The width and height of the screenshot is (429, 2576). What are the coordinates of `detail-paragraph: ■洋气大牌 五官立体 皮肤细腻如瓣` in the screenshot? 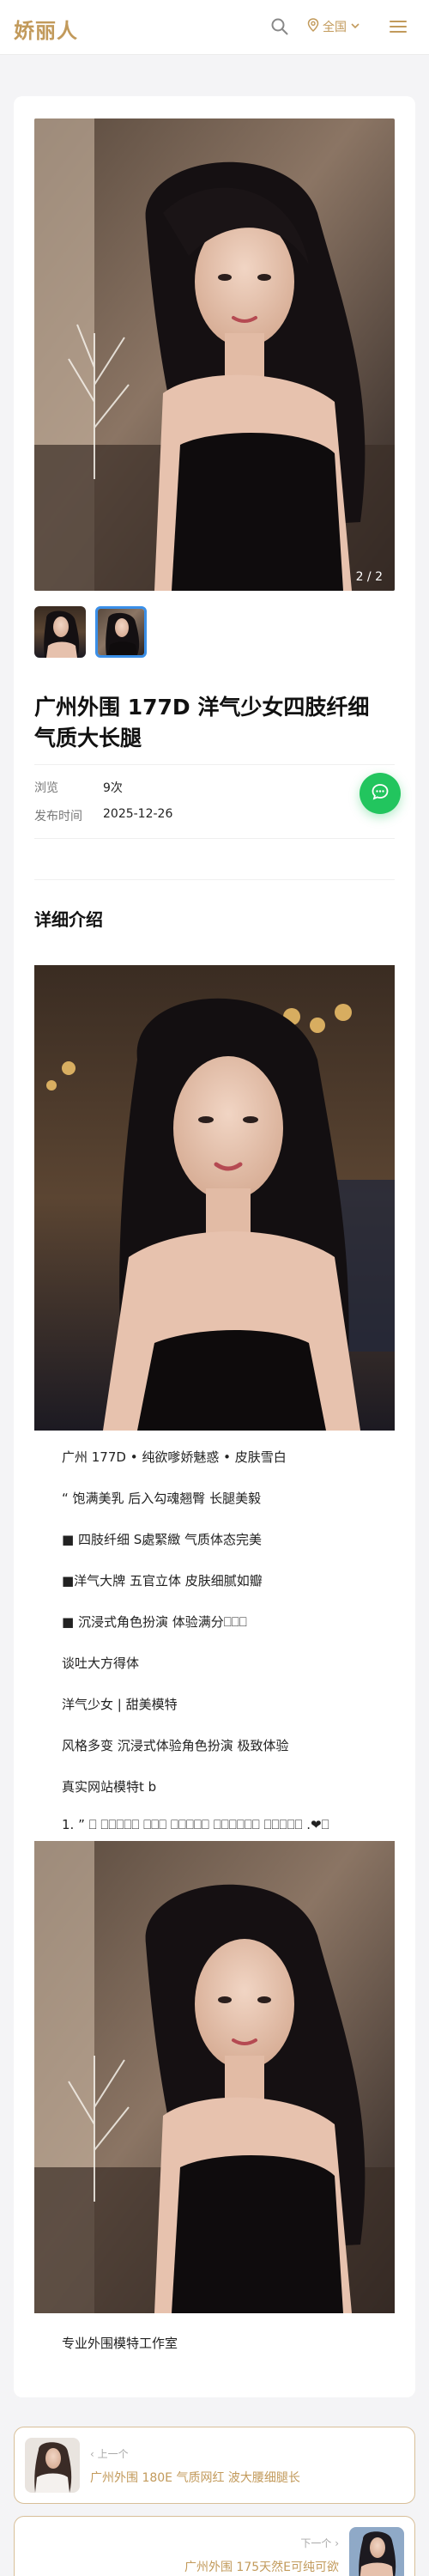 It's located at (162, 1581).